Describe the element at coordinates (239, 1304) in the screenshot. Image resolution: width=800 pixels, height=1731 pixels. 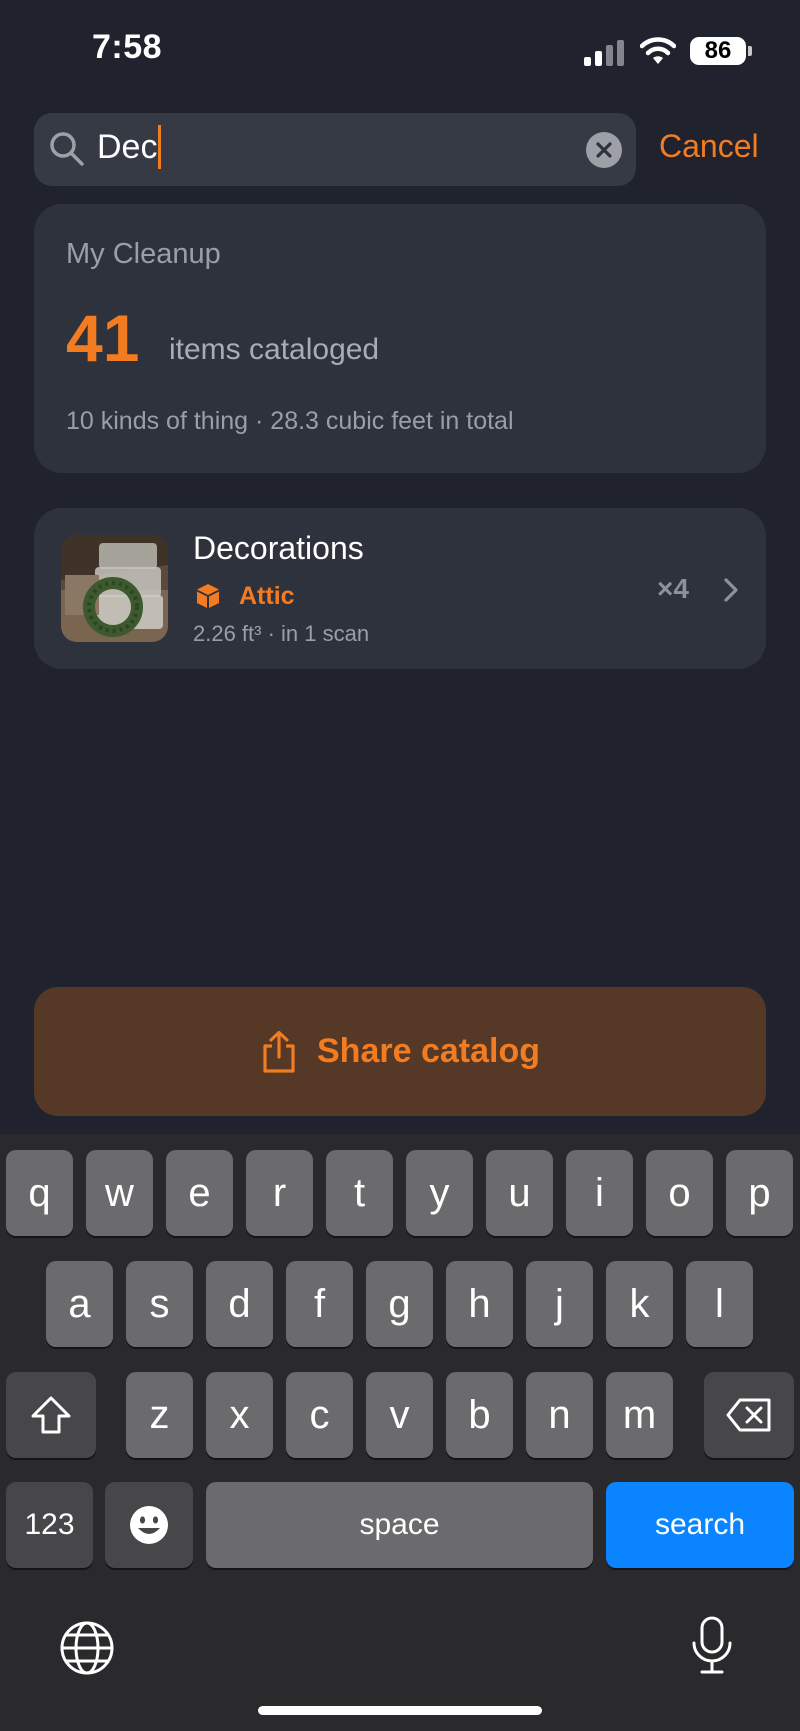
I see `key-d: d` at that location.